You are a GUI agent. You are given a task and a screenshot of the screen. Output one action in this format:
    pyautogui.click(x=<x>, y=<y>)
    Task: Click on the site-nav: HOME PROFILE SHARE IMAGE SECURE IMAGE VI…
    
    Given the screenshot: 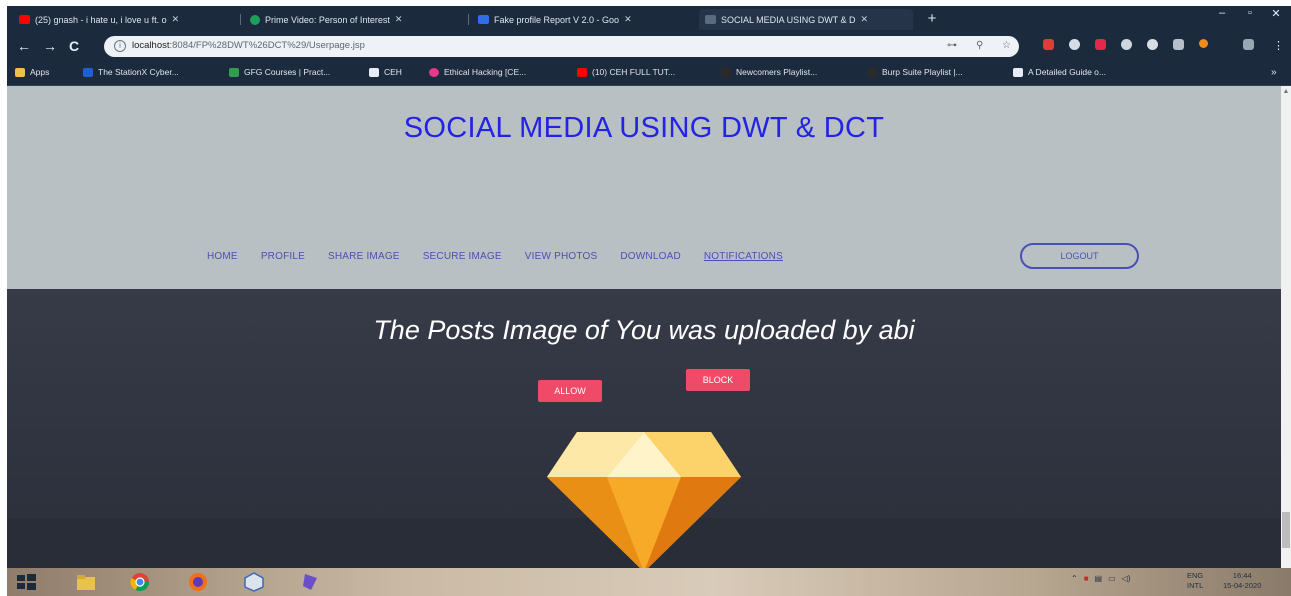 What is the action you would take?
    pyautogui.click(x=506, y=256)
    